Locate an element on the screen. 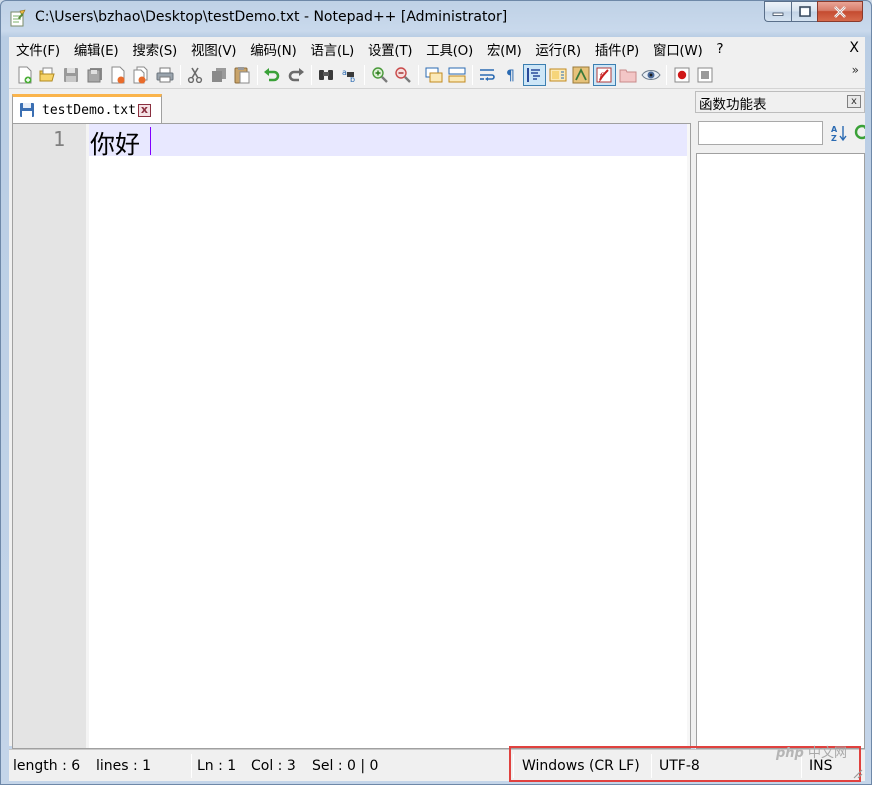 The height and width of the screenshot is (785, 872). current-line-highlight is located at coordinates (389, 140).